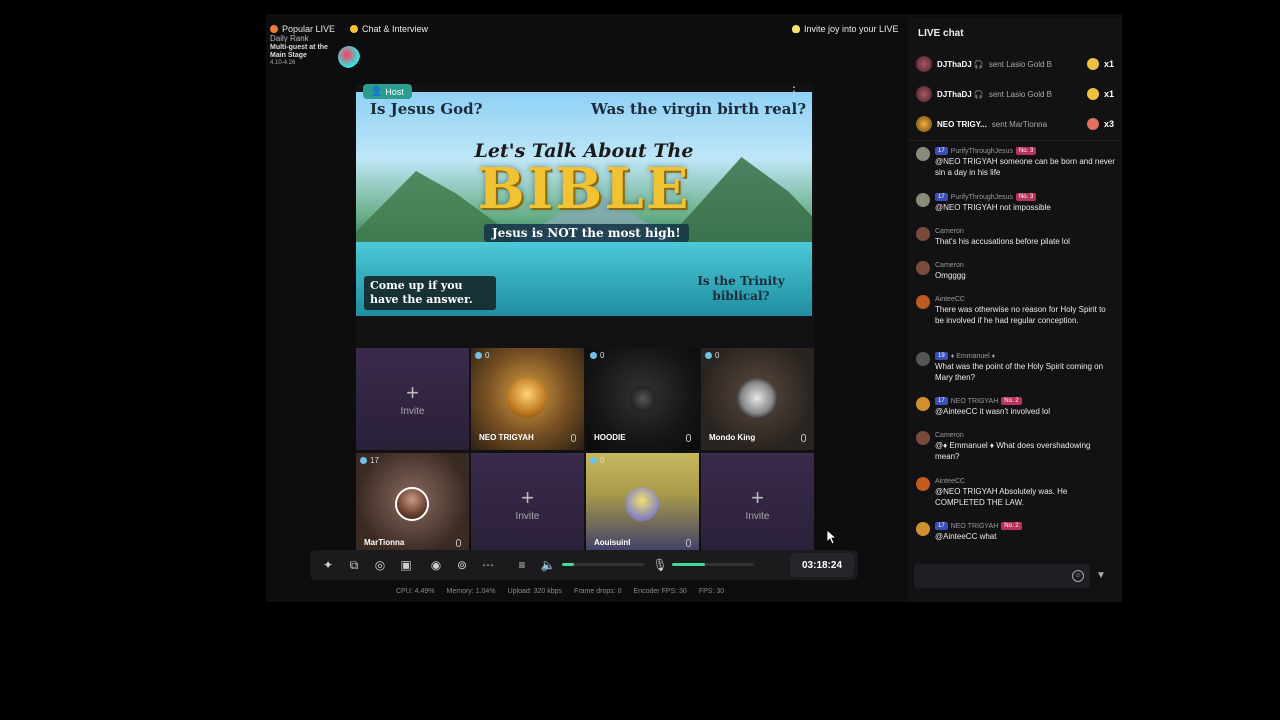  I want to click on gift-multiplier: x1, so click(1108, 64).